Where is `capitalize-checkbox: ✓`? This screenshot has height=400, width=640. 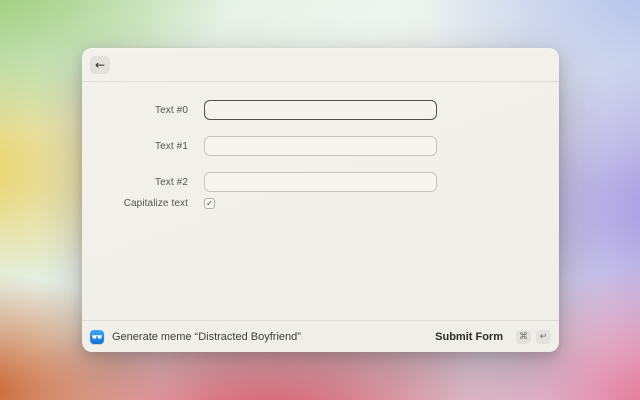
capitalize-checkbox: ✓ is located at coordinates (209, 203).